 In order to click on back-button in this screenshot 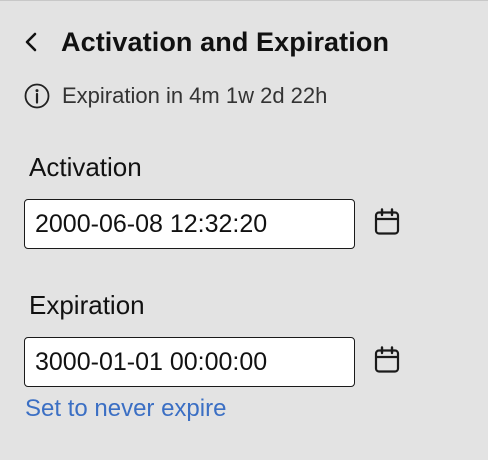, I will do `click(36, 42)`.